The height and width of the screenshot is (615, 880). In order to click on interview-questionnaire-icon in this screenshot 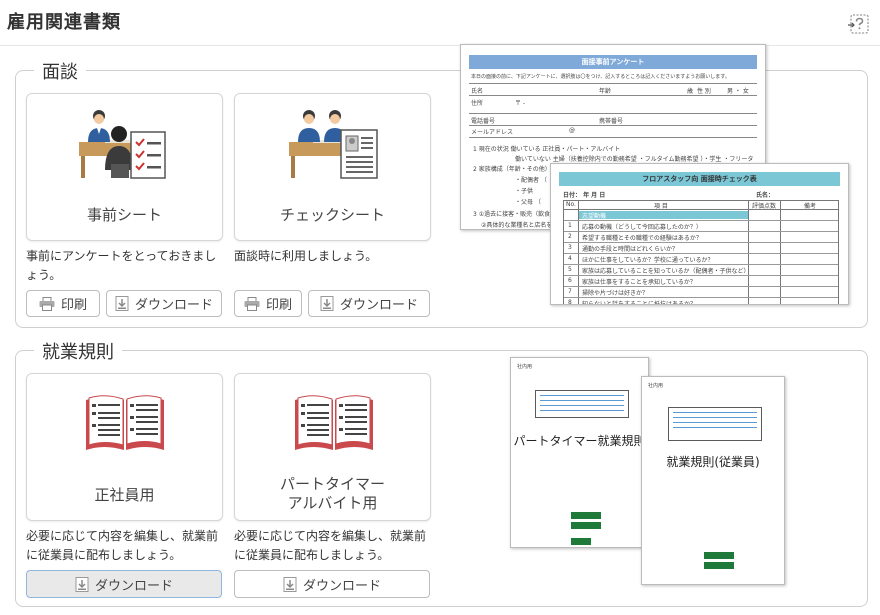, I will do `click(122, 144)`.